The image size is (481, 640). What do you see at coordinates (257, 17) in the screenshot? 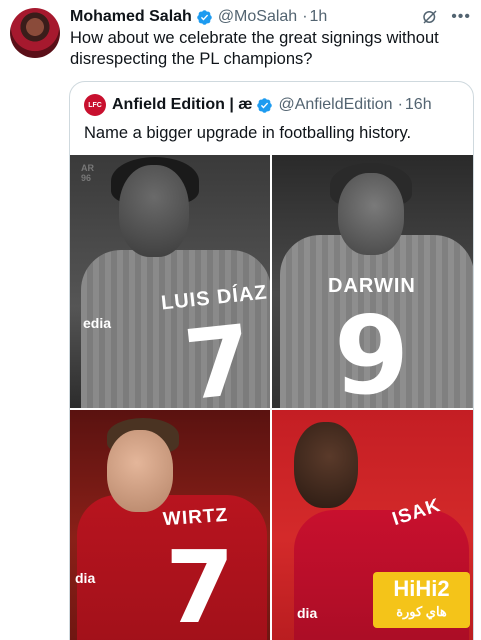
I see `author-handle: @MoSalah` at bounding box center [257, 17].